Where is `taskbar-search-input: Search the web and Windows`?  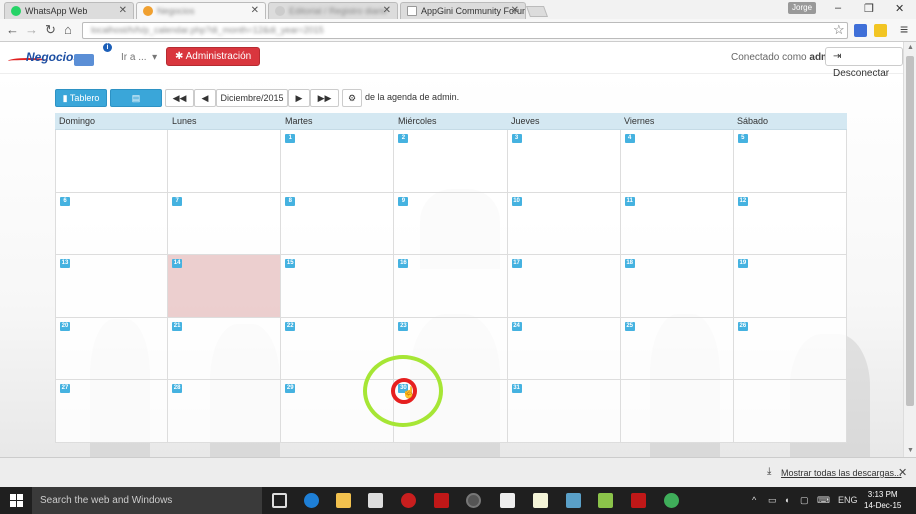
taskbar-search-input: Search the web and Windows is located at coordinates (147, 500).